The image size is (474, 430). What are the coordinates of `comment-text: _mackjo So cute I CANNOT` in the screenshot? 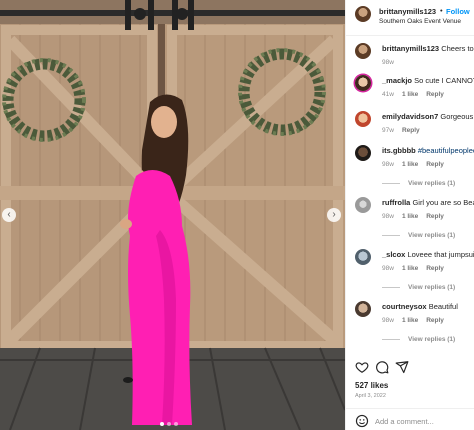 It's located at (428, 80).